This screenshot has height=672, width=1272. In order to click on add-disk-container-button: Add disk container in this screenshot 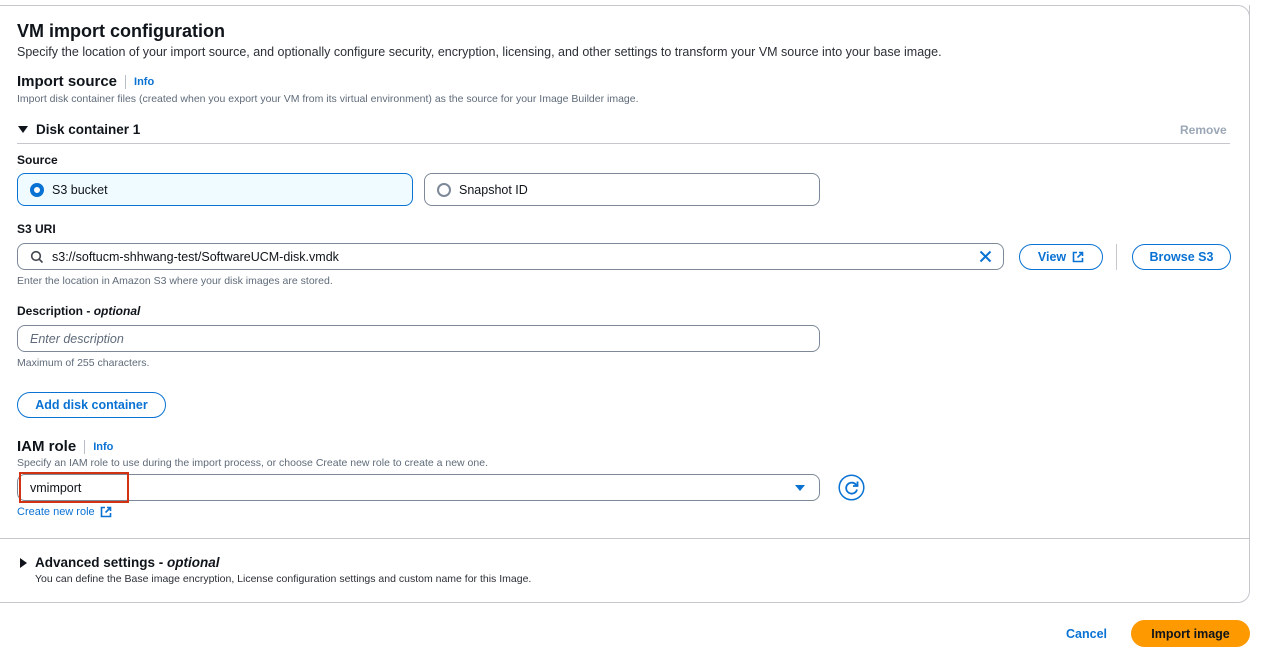, I will do `click(91, 405)`.